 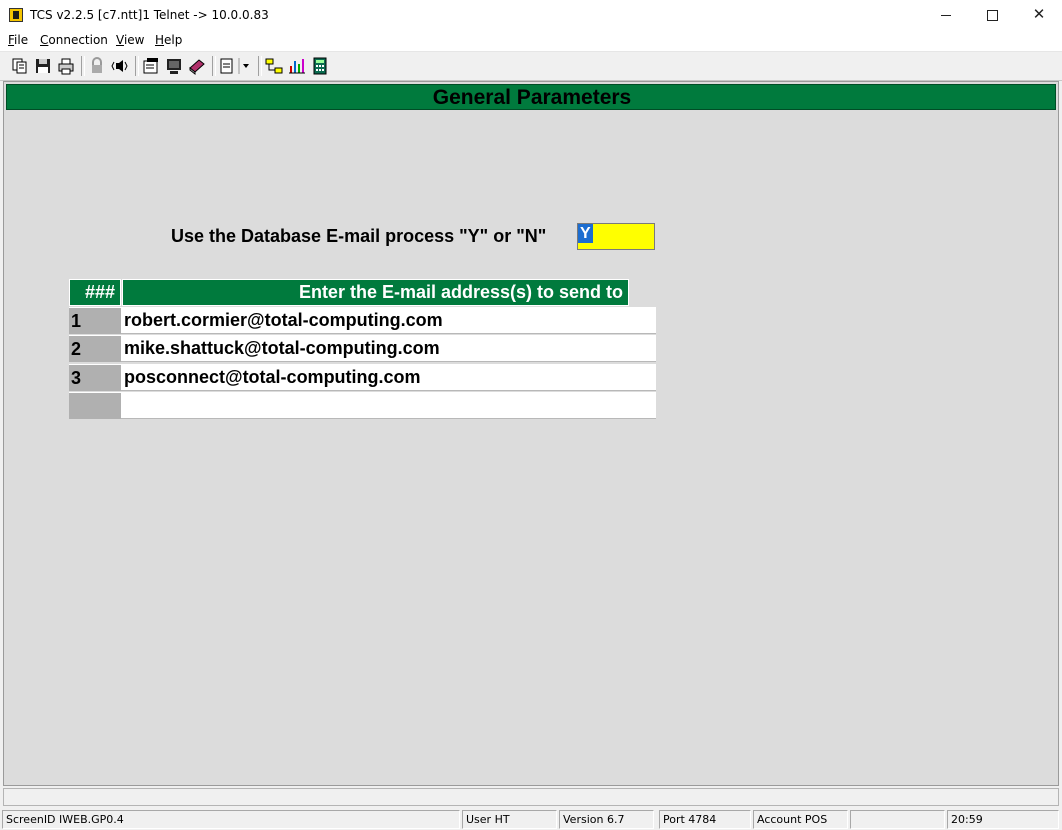 I want to click on page-title: General Parameters, so click(x=532, y=97).